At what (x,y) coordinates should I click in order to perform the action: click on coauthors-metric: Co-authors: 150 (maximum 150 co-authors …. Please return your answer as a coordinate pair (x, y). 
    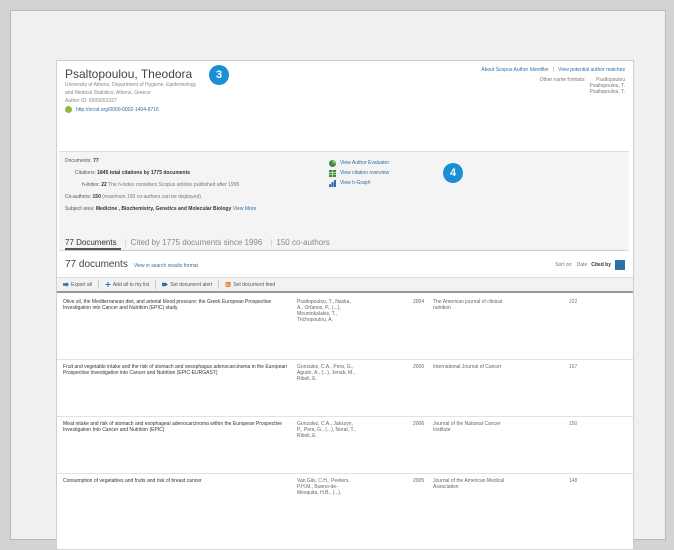
    Looking at the image, I should click on (133, 197).